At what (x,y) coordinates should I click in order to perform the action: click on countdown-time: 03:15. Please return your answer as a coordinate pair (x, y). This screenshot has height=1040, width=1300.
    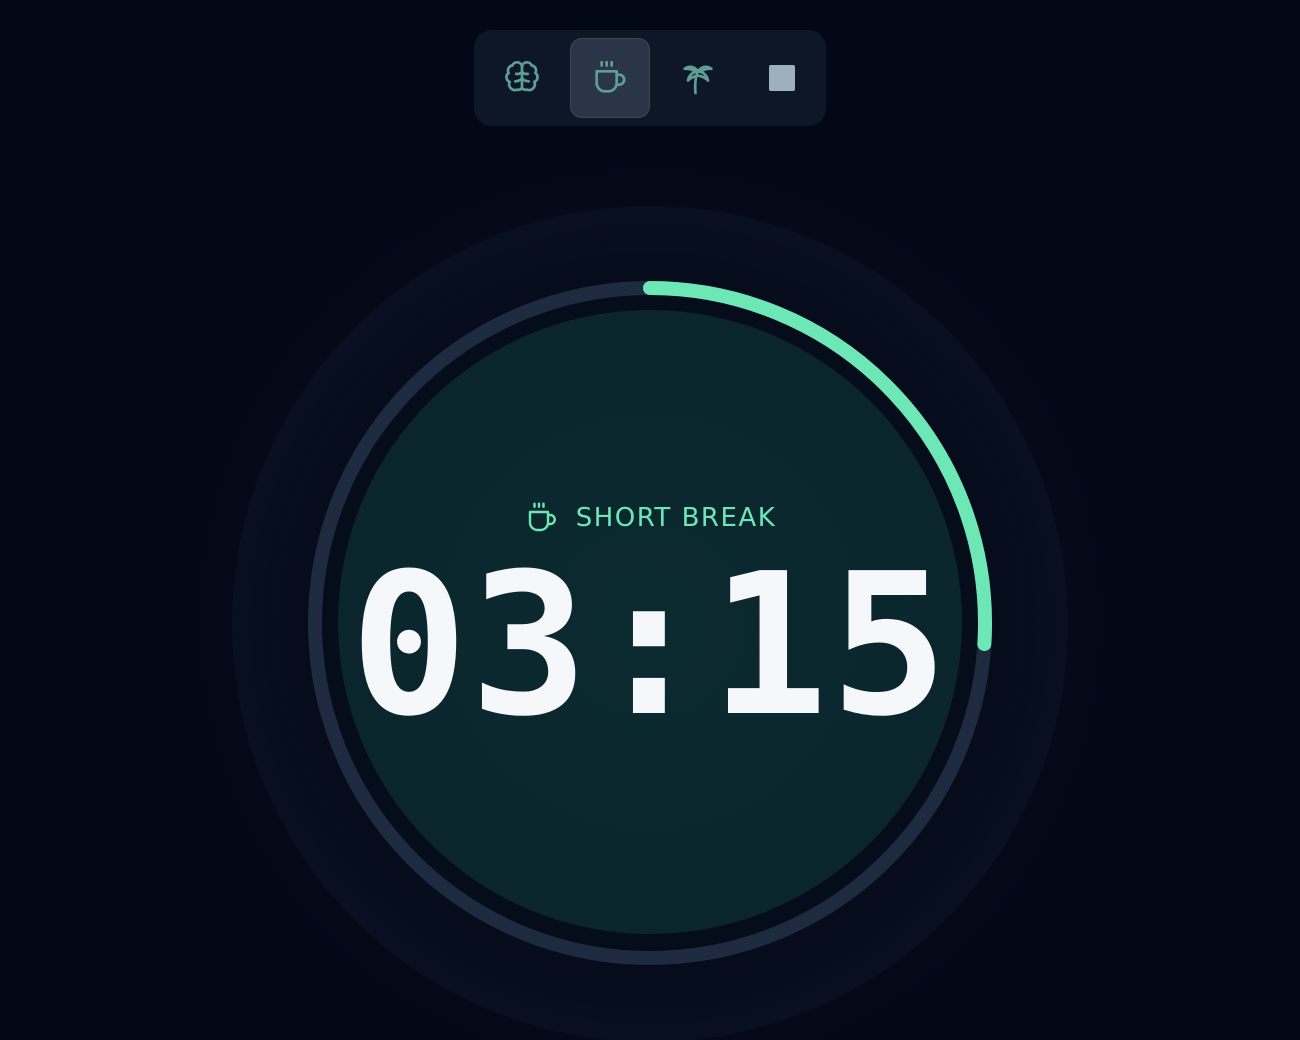
    Looking at the image, I should click on (649, 646).